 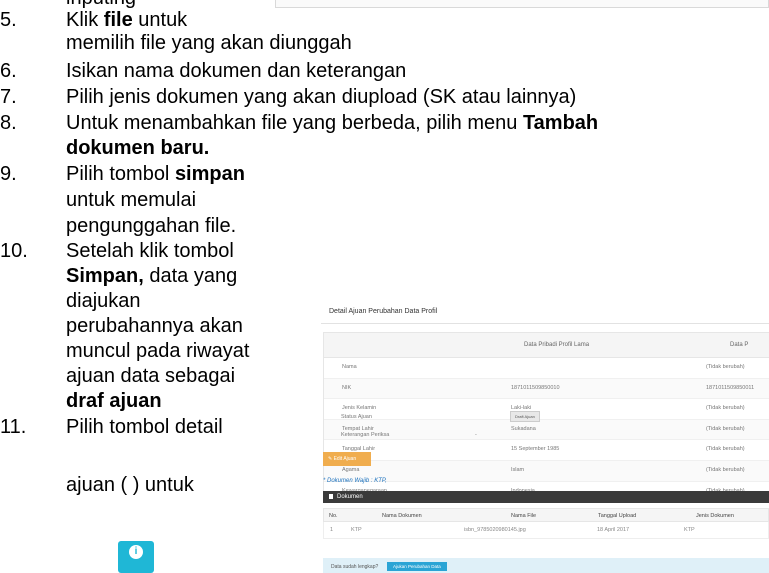 I want to click on text-post: data yang, so click(x=190, y=276).